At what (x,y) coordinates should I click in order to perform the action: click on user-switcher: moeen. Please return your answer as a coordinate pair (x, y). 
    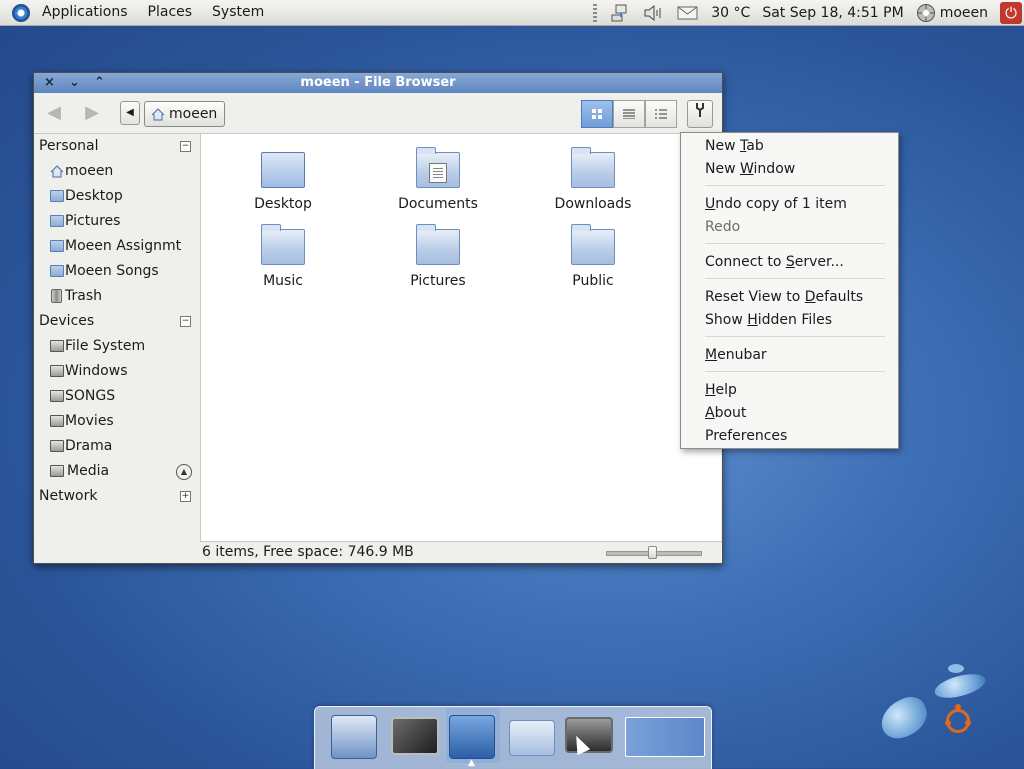
    Looking at the image, I should click on (952, 13).